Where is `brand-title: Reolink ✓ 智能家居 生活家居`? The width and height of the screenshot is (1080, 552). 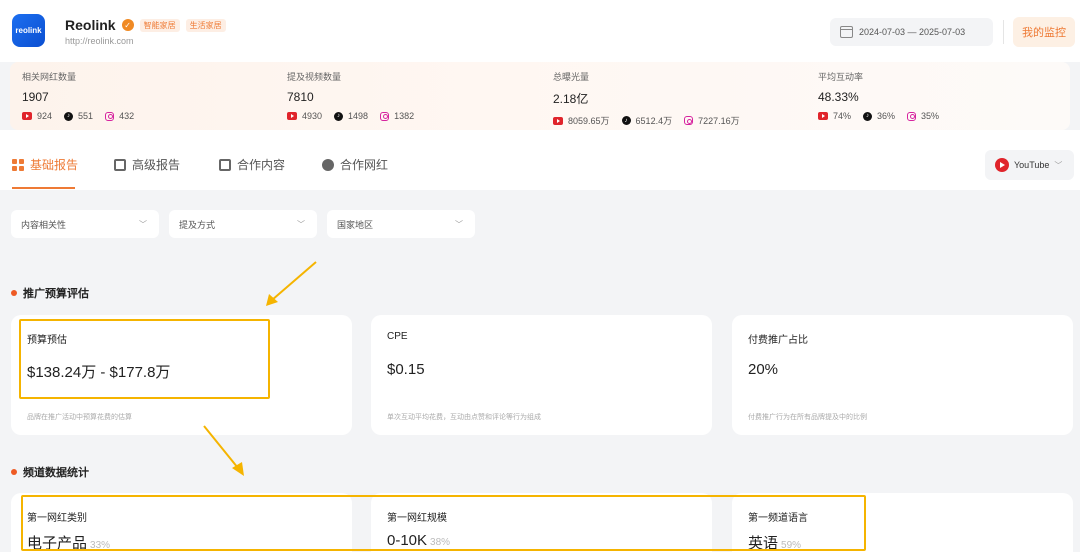
brand-title: Reolink ✓ 智能家居 生活家居 is located at coordinates (145, 25).